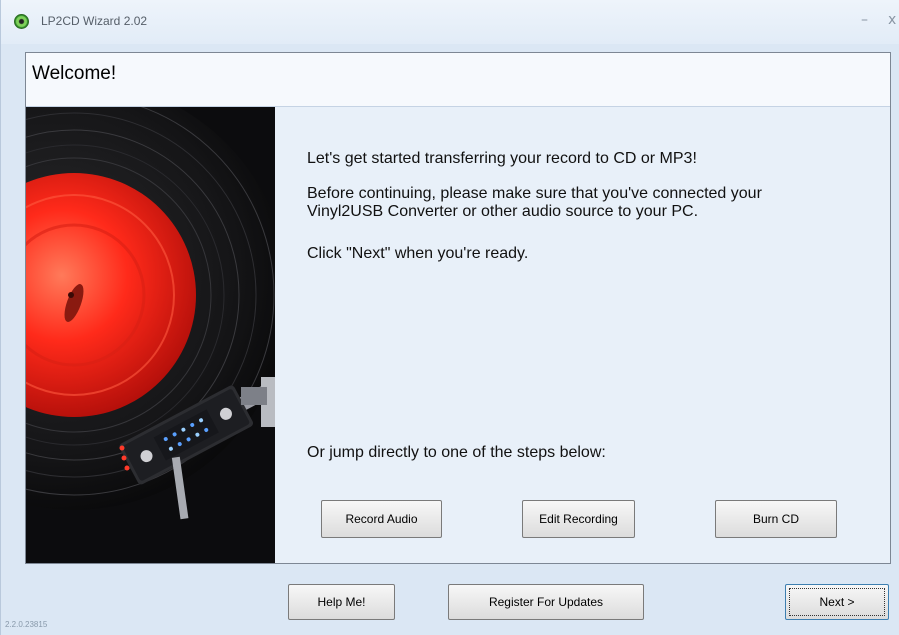 The image size is (899, 635). I want to click on ready-text: Click "Next" when you're ready., so click(418, 253).